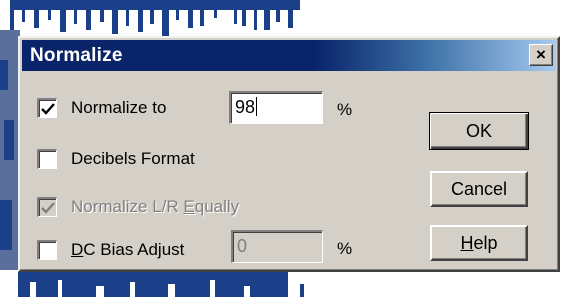 The image size is (563, 297). Describe the element at coordinates (77, 249) in the screenshot. I see `accelerator-key: D` at that location.